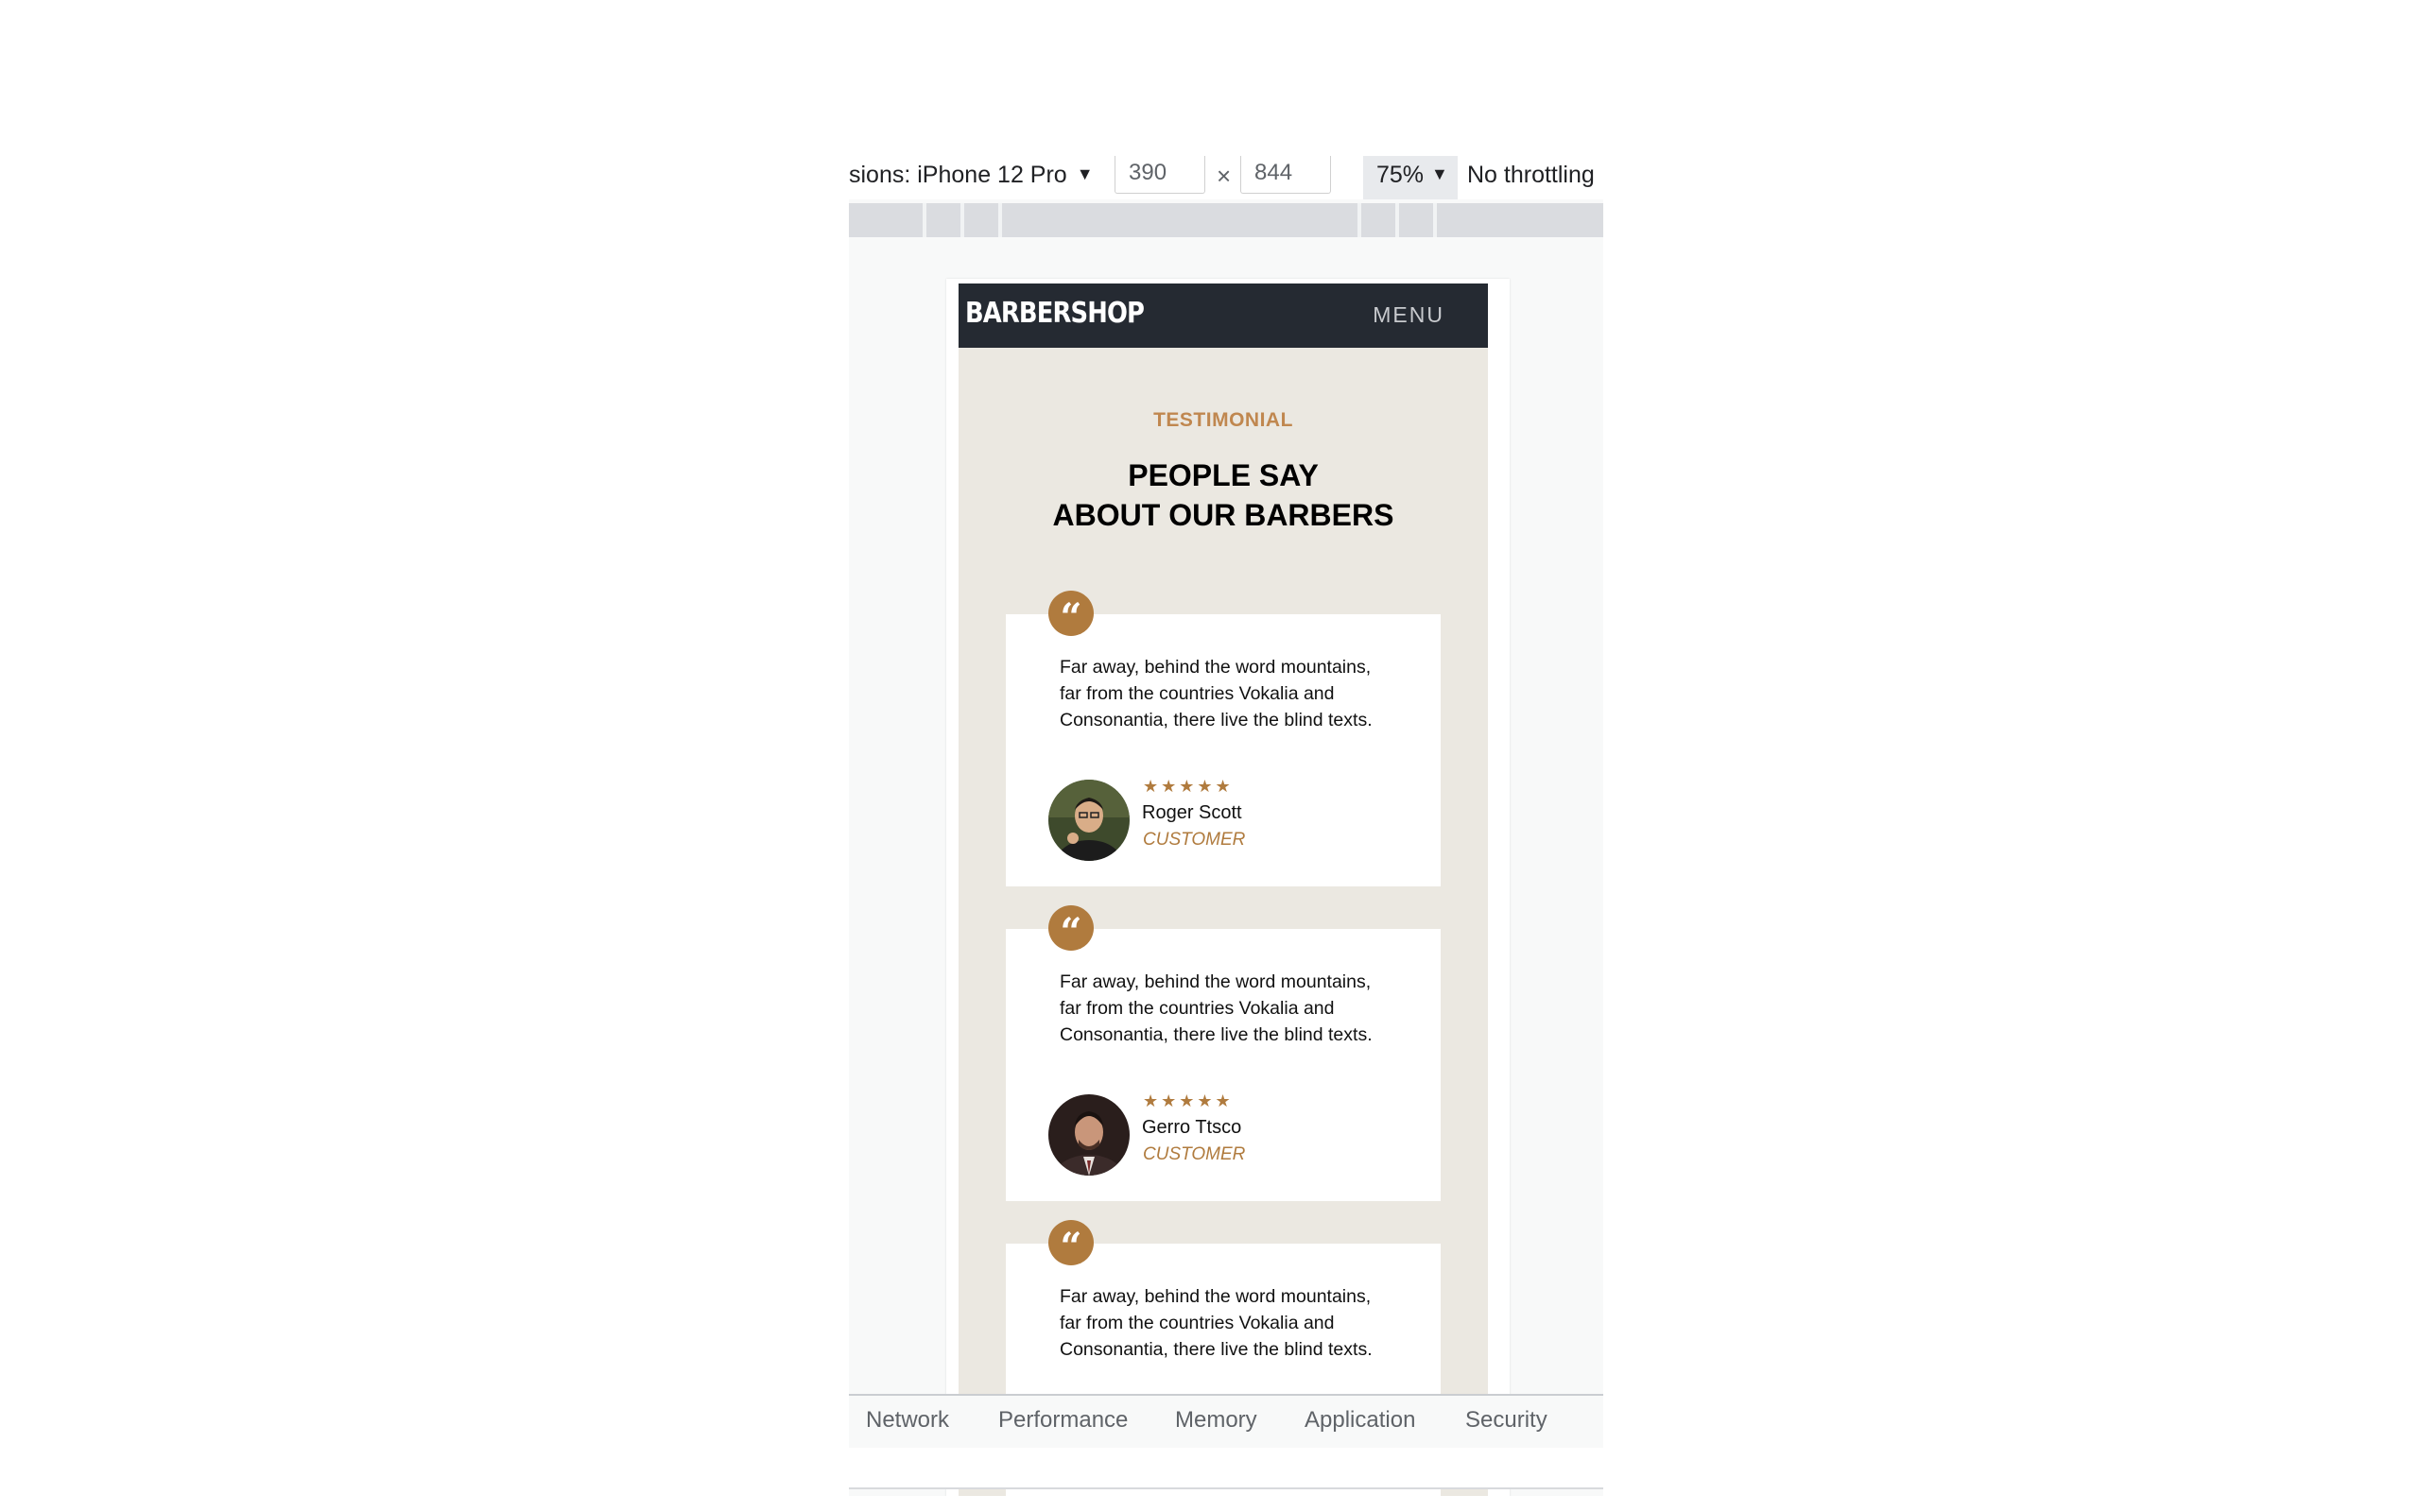 Image resolution: width=2420 pixels, height=1512 pixels. Describe the element at coordinates (1160, 175) in the screenshot. I see `device-width-input: 390` at that location.